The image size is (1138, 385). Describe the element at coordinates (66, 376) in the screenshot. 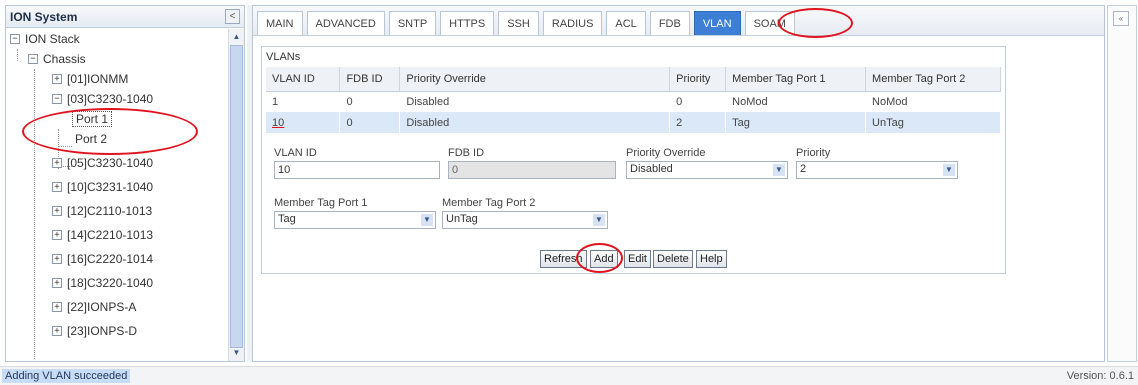

I see `status-message: Adding VLAN succeeded` at that location.